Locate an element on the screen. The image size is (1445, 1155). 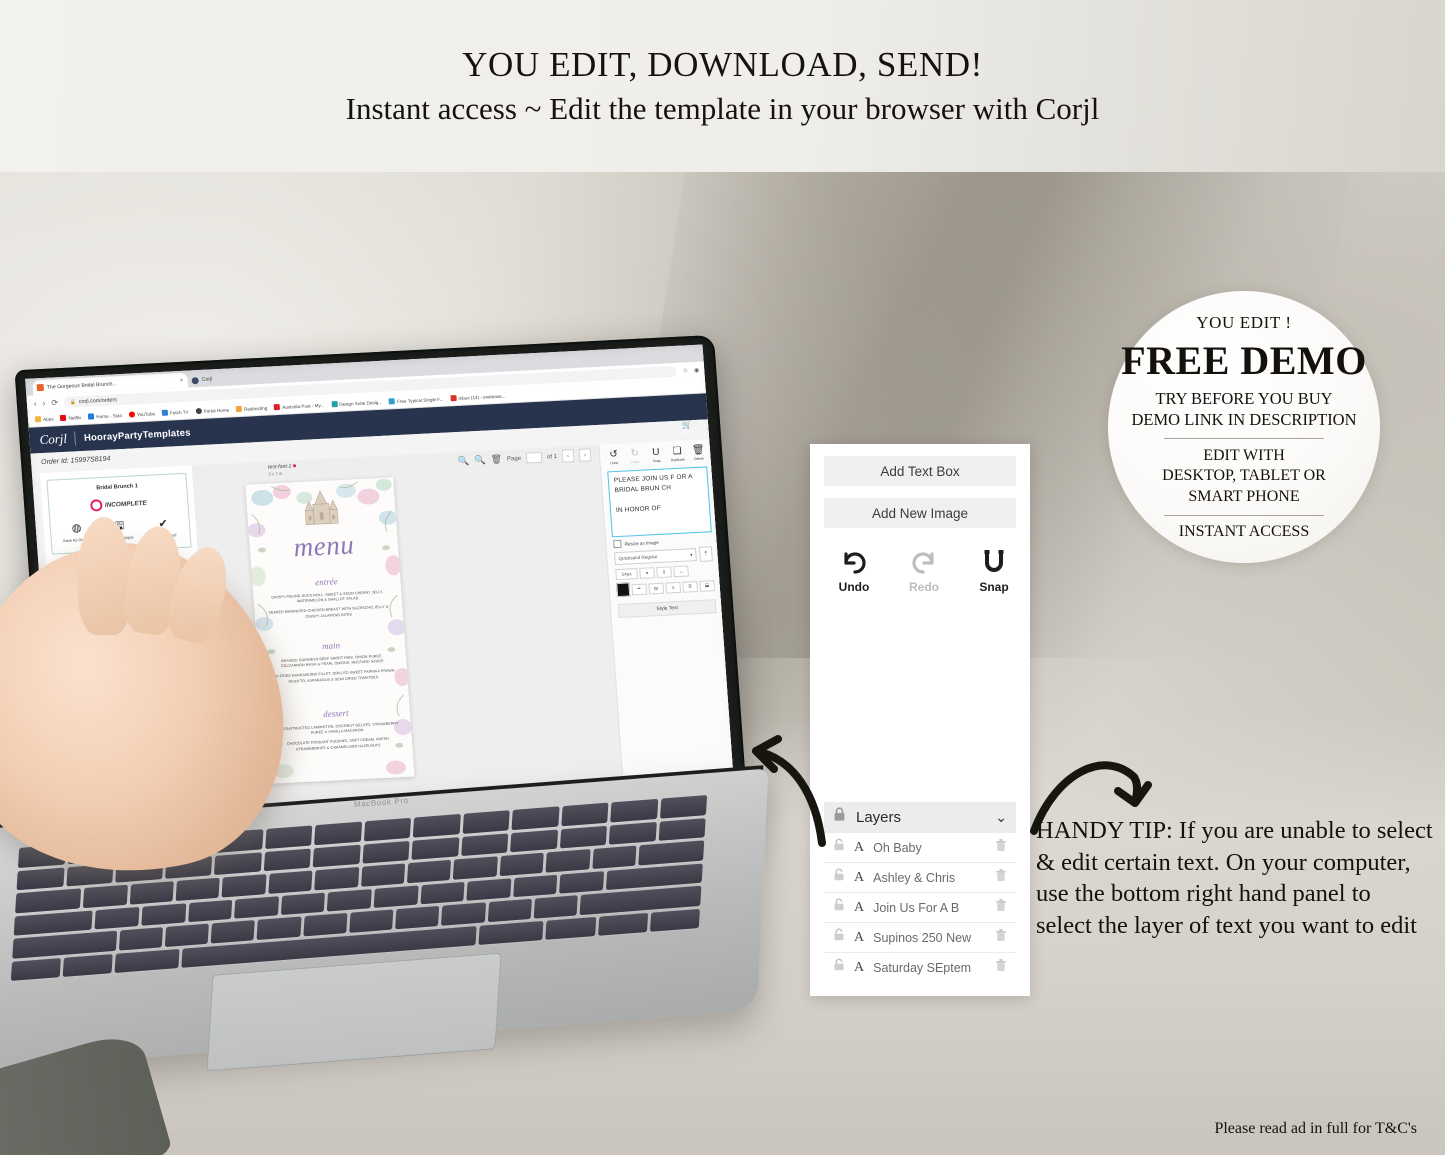
close-icon: ✕ is located at coordinates (181, 380).